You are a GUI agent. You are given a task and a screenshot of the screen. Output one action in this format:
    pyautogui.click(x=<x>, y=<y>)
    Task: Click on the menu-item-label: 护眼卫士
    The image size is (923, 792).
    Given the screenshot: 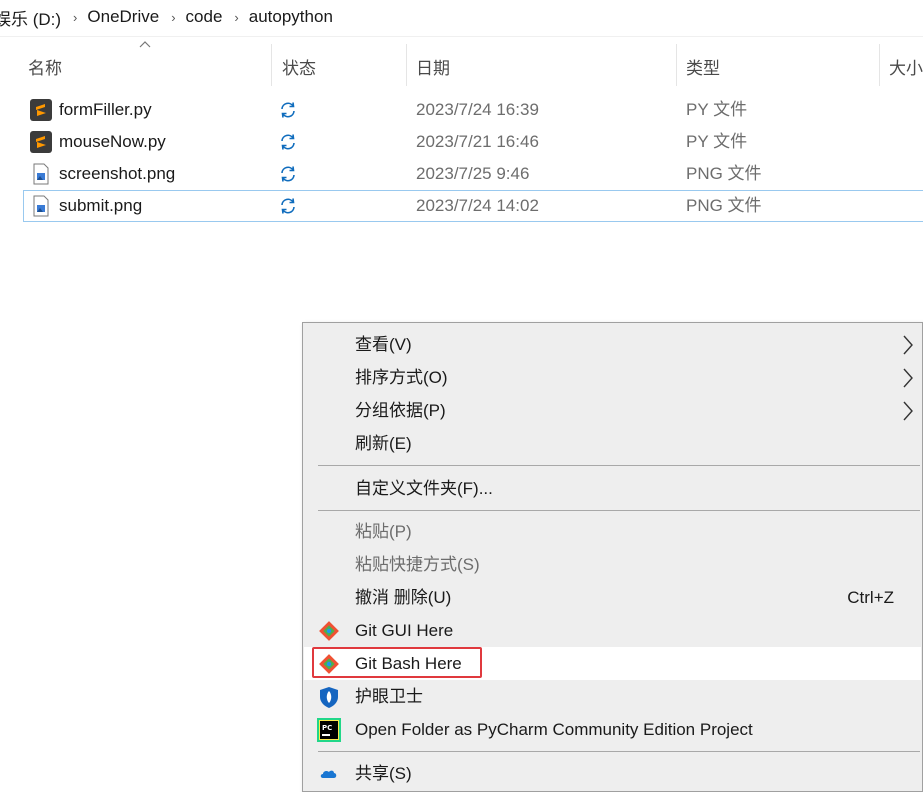 What is the action you would take?
    pyautogui.click(x=389, y=696)
    